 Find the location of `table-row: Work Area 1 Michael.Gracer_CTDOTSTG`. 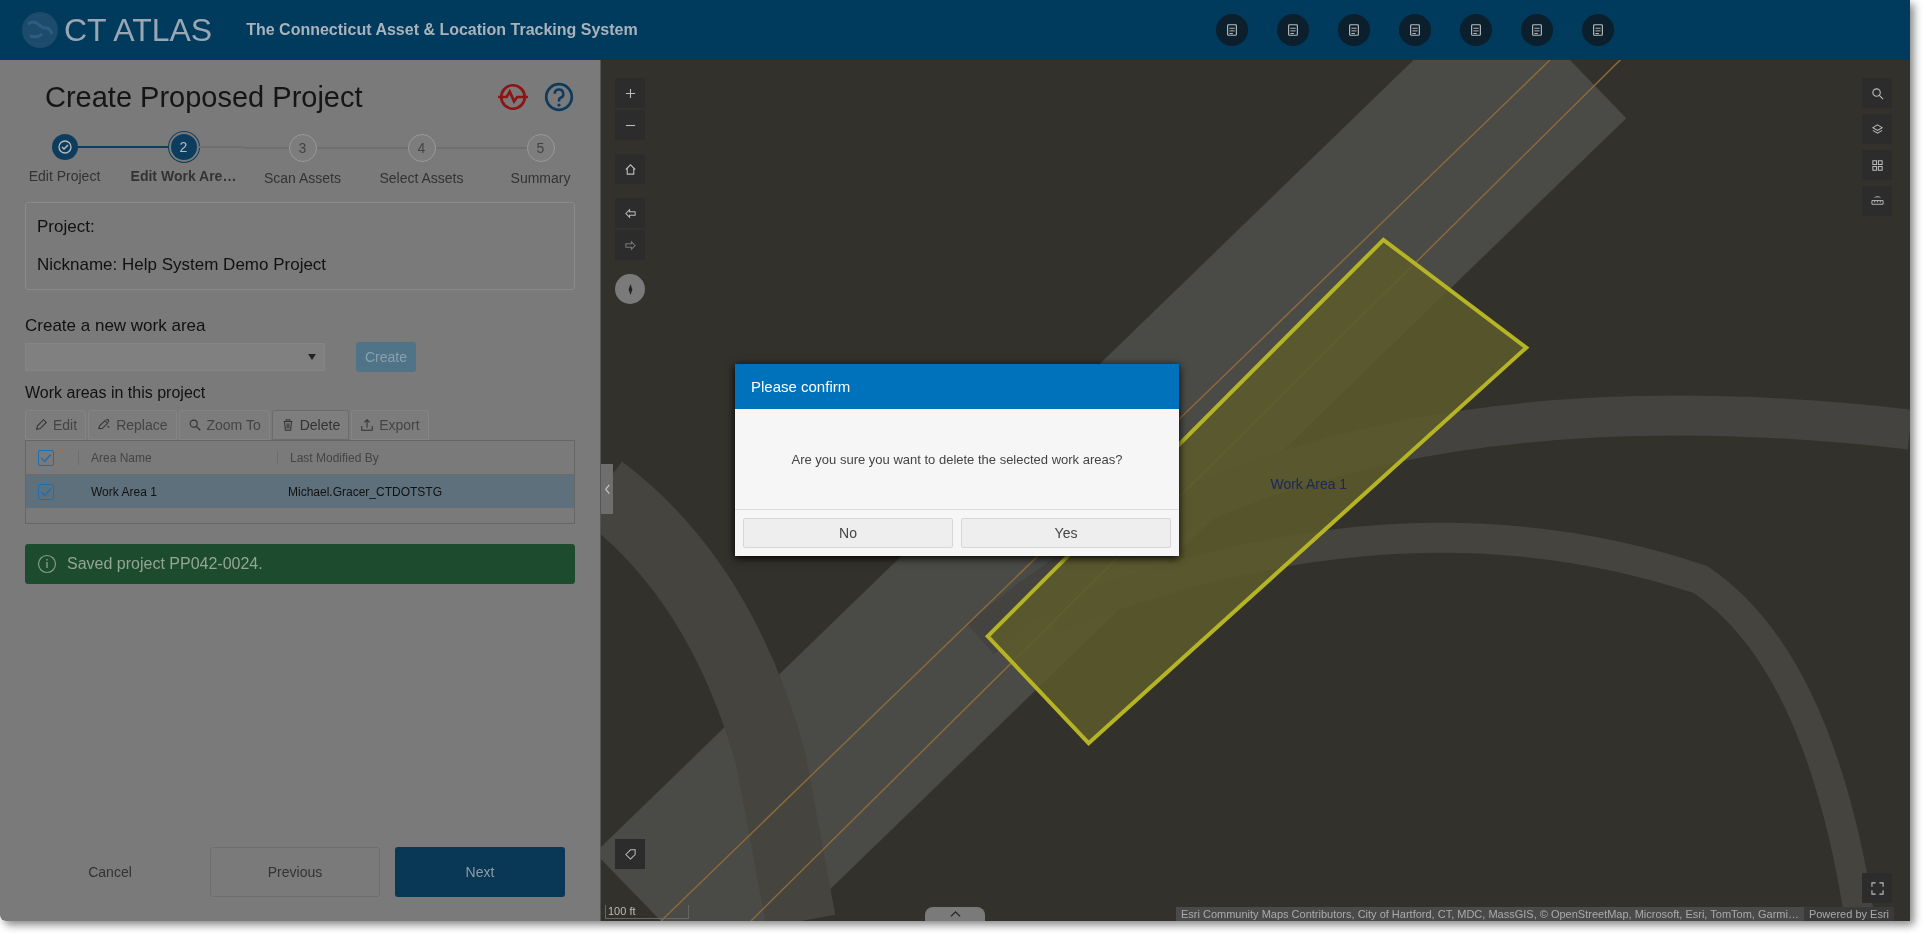

table-row: Work Area 1 Michael.Gracer_CTDOTSTG is located at coordinates (300, 491).